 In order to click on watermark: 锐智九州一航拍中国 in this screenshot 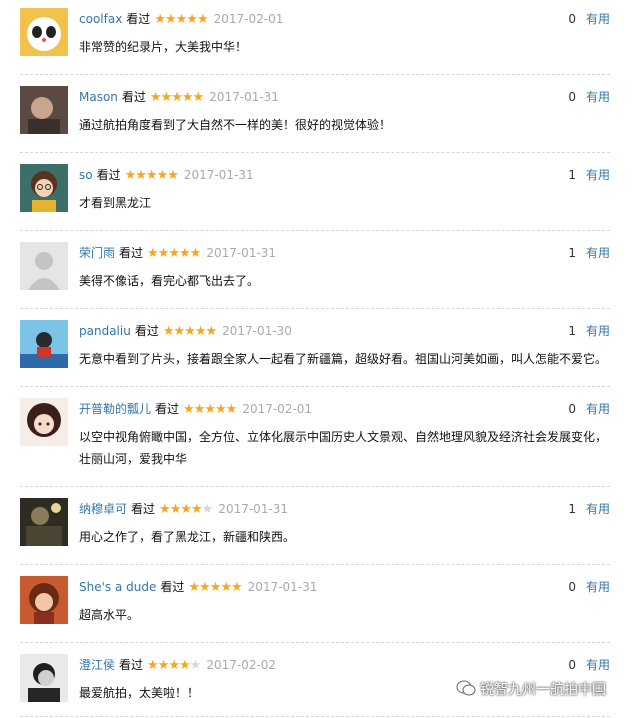, I will do `click(531, 689)`.